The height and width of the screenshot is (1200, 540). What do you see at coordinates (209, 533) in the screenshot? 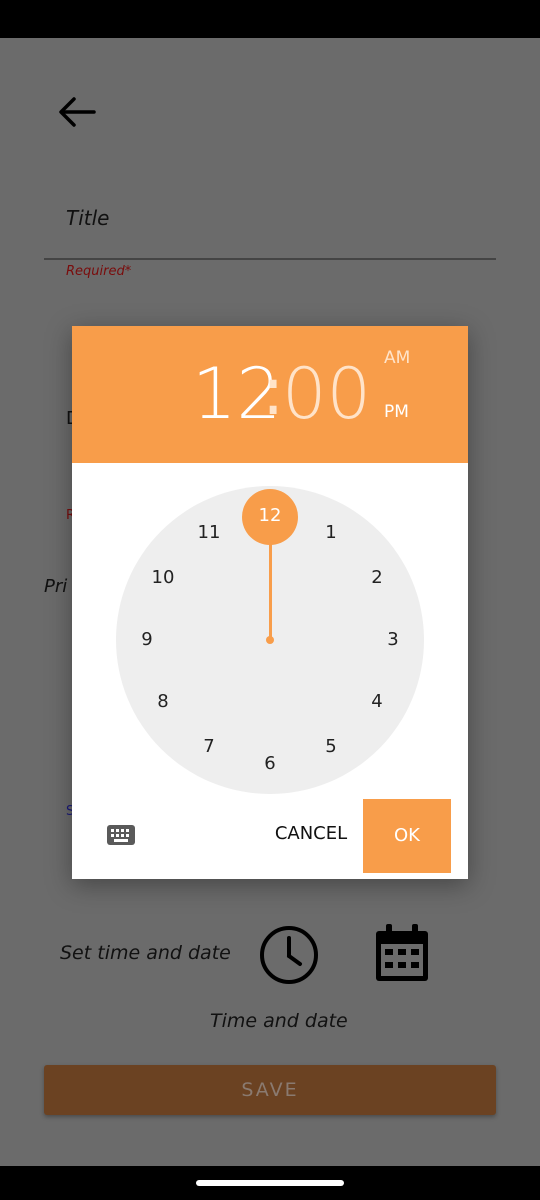
I see `hour-11: 11` at bounding box center [209, 533].